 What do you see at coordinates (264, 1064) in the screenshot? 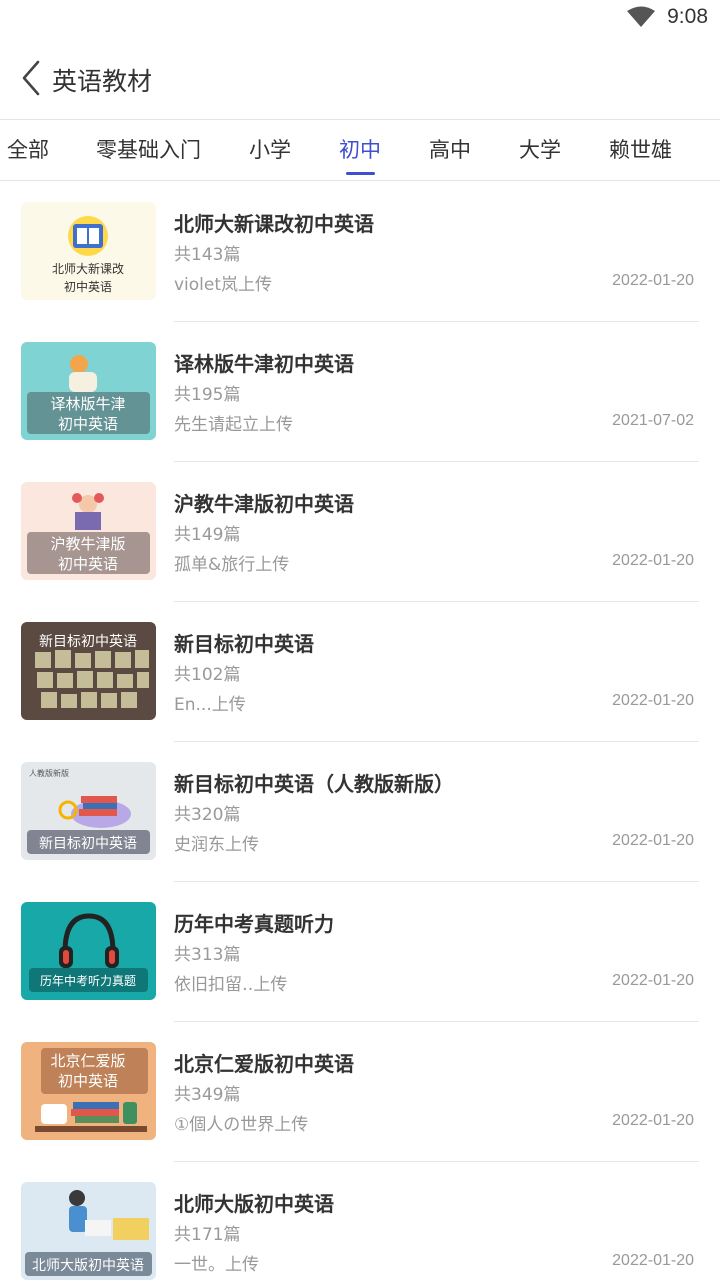
I see `book-title: 北京仁爱版初中英语` at bounding box center [264, 1064].